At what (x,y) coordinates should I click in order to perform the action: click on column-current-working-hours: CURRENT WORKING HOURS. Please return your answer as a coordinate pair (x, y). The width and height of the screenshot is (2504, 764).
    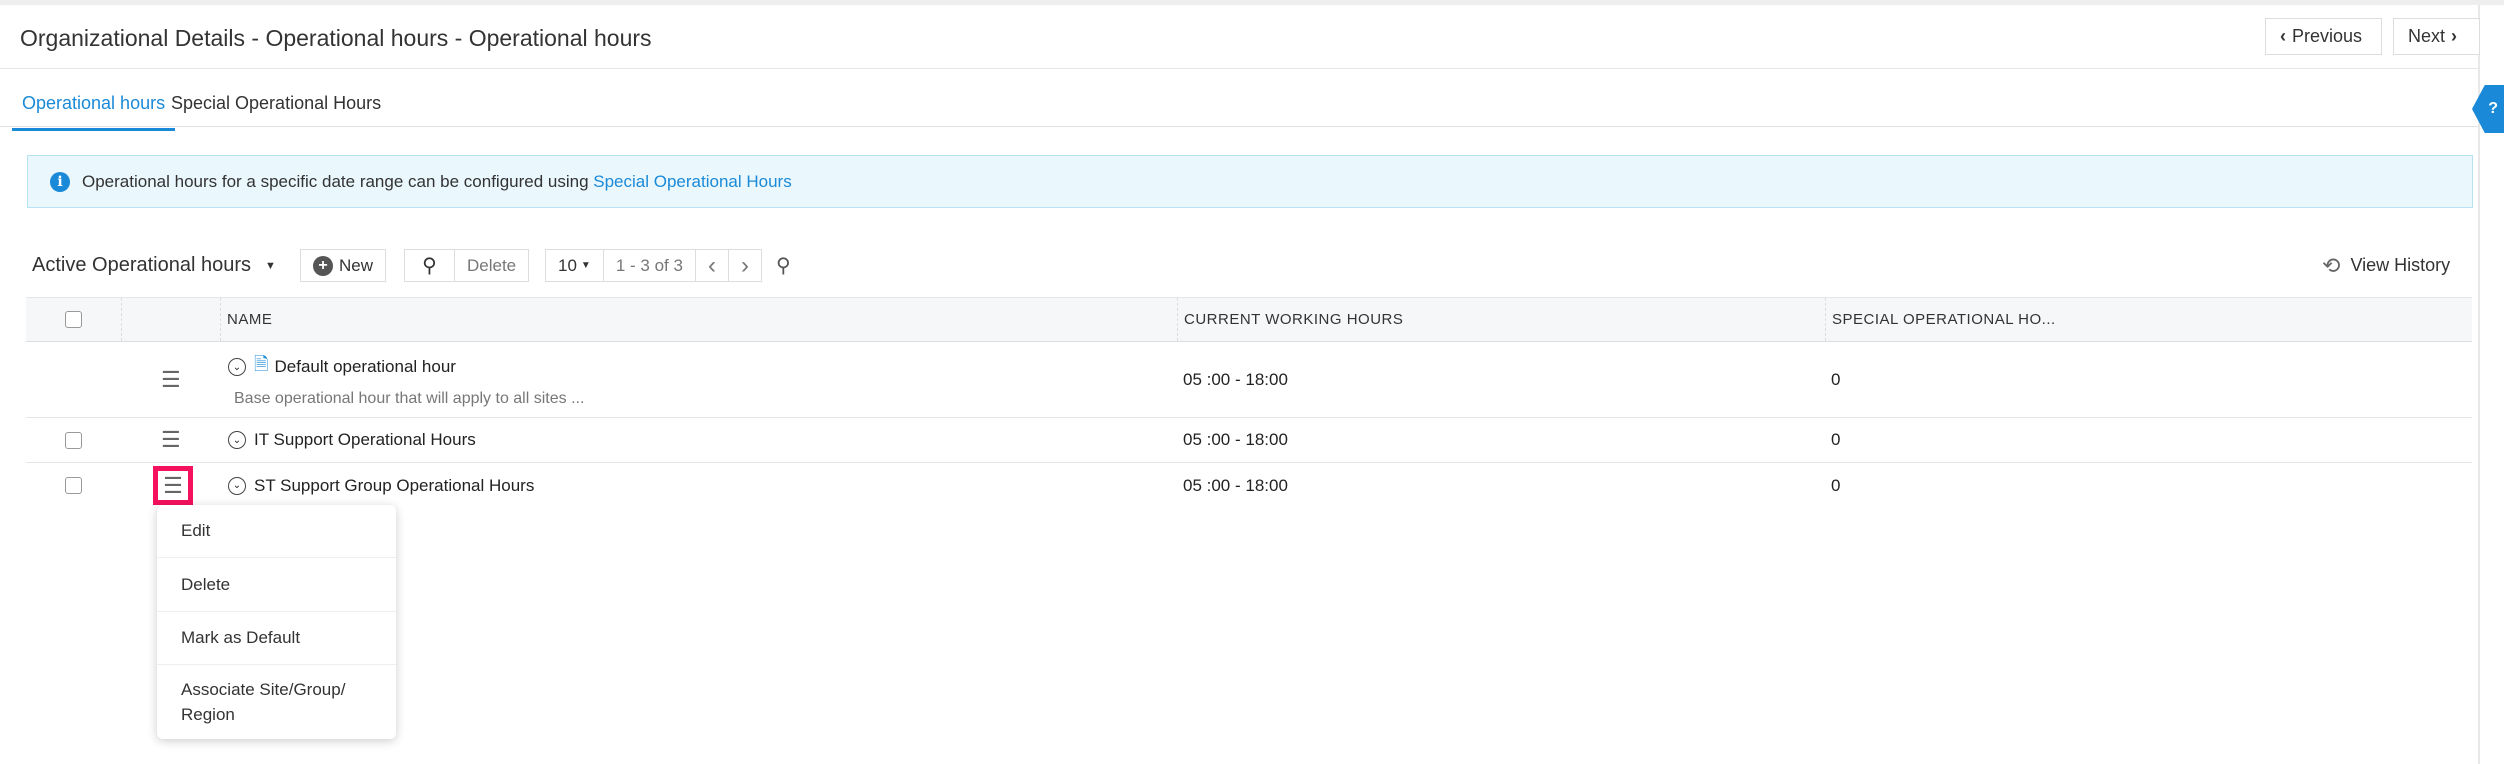
    Looking at the image, I should click on (1290, 319).